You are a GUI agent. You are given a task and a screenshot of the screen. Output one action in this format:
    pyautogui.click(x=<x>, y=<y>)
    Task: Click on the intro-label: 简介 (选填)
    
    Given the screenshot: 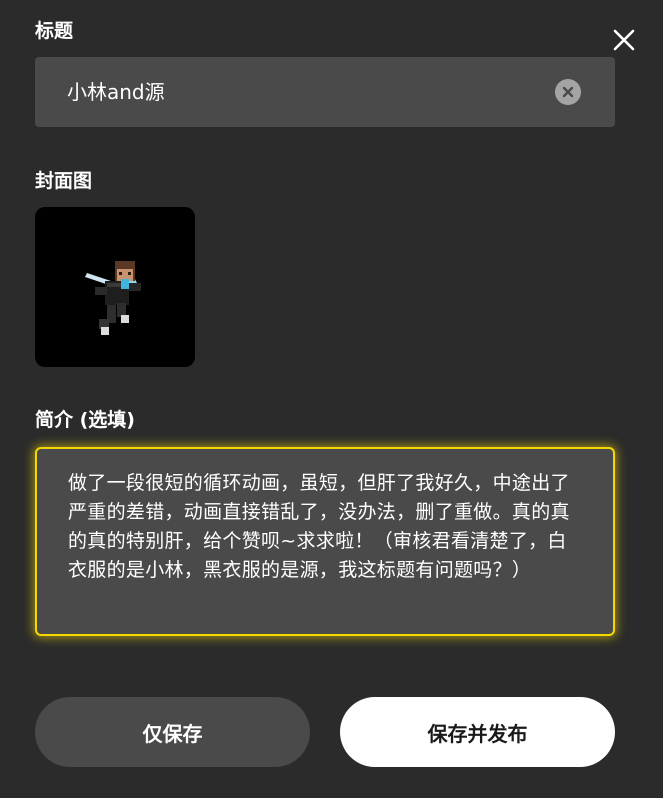 What is the action you would take?
    pyautogui.click(x=85, y=420)
    